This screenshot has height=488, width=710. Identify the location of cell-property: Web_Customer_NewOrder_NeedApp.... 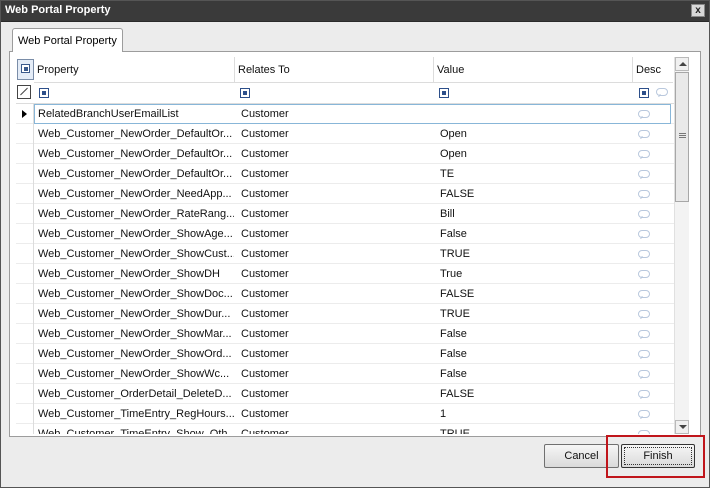
(136, 194).